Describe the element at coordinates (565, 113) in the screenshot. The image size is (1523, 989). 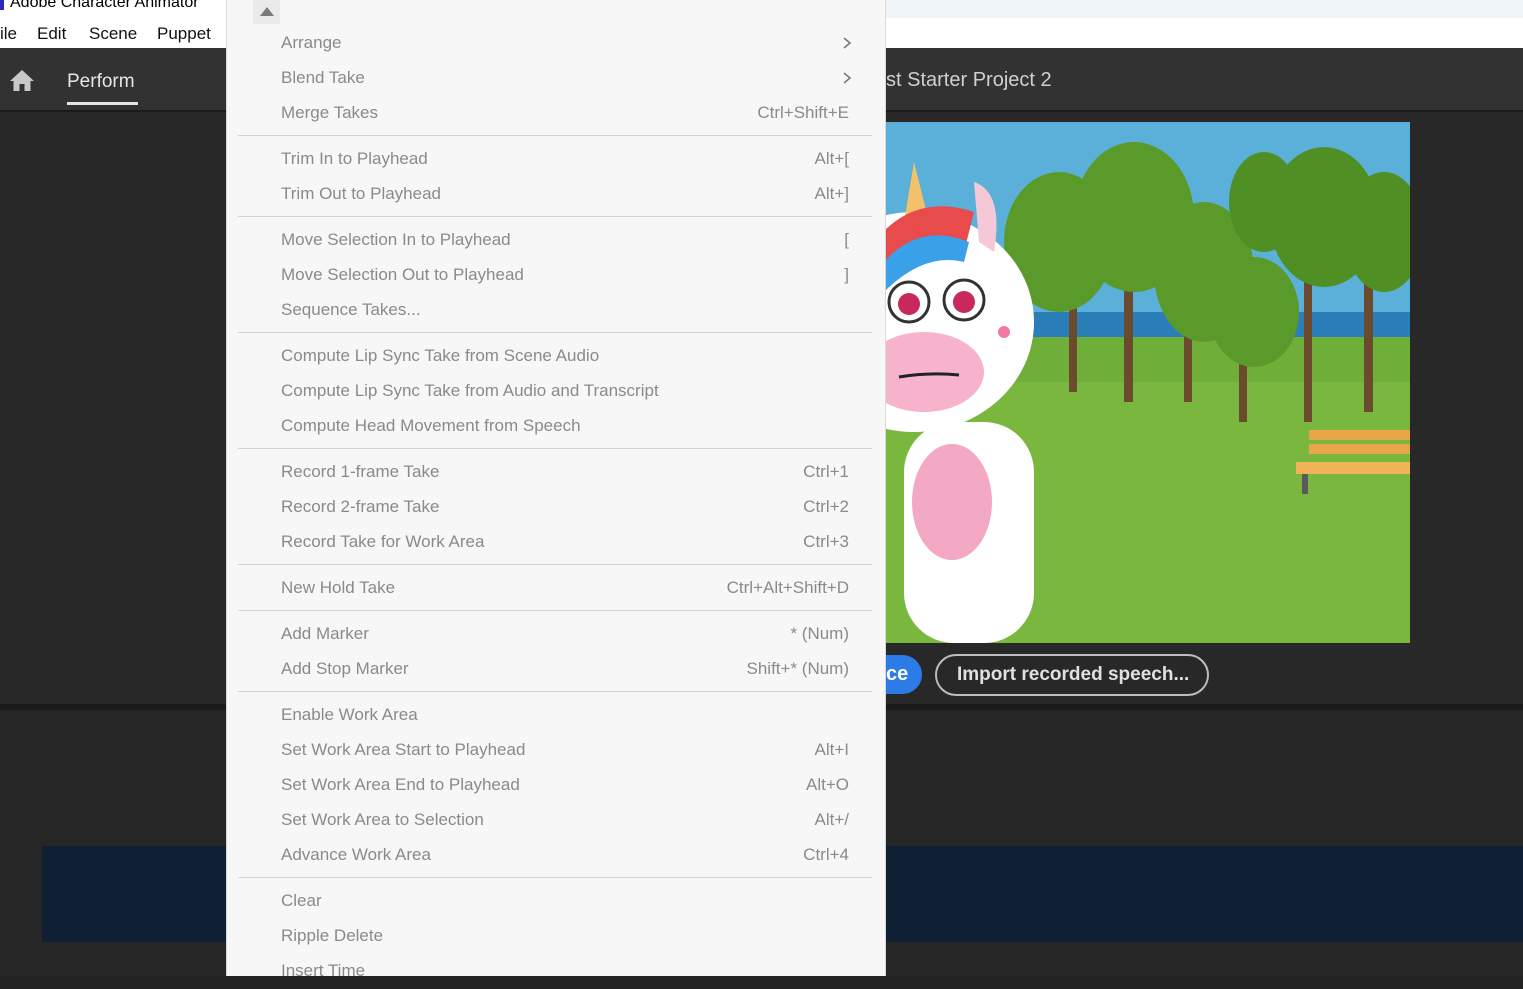
I see `menu-item-merge-takes: Merge Takes Ctrl+Shift+E` at that location.